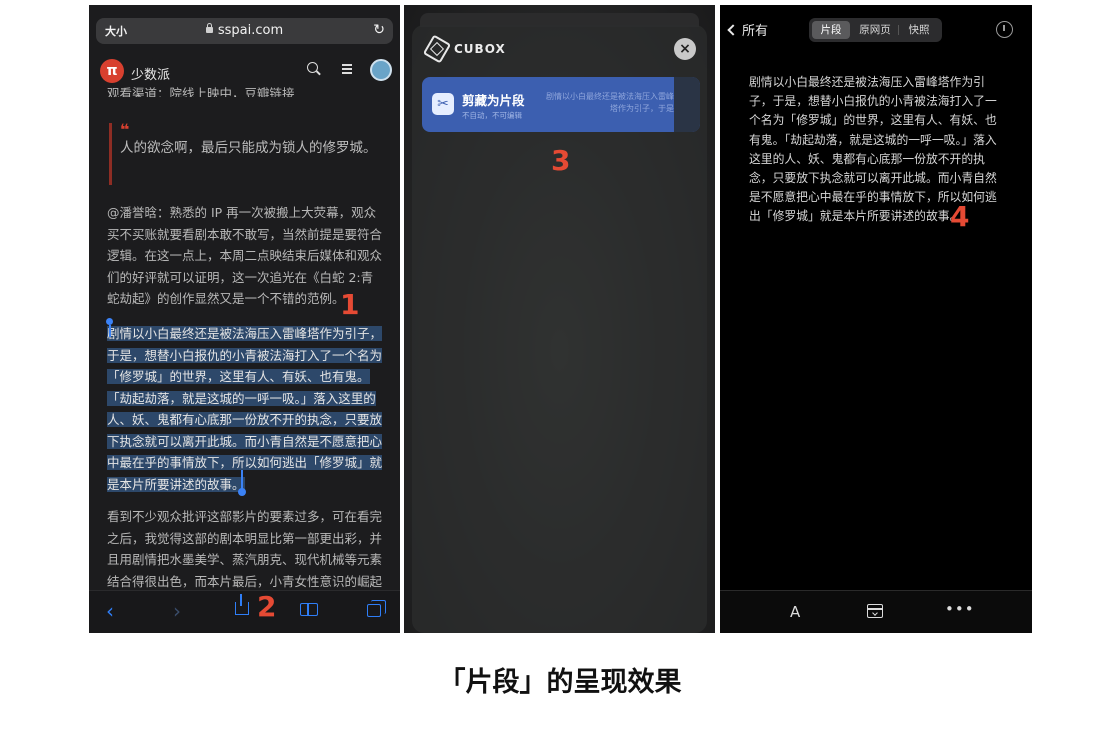  I want to click on step-marker-4: 4, so click(960, 216).